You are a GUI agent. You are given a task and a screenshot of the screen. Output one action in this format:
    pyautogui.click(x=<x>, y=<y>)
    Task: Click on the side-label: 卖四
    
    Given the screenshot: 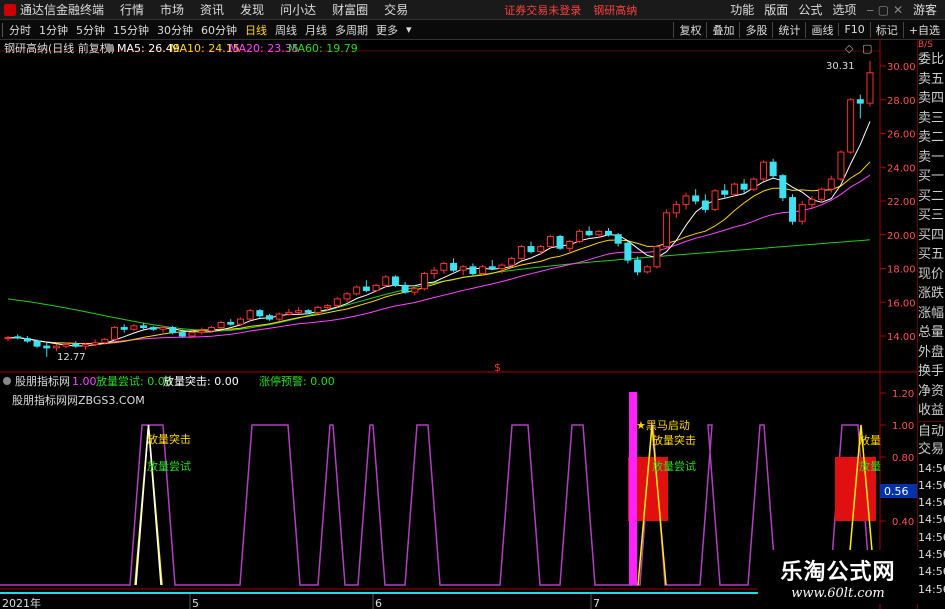 What is the action you would take?
    pyautogui.click(x=931, y=98)
    